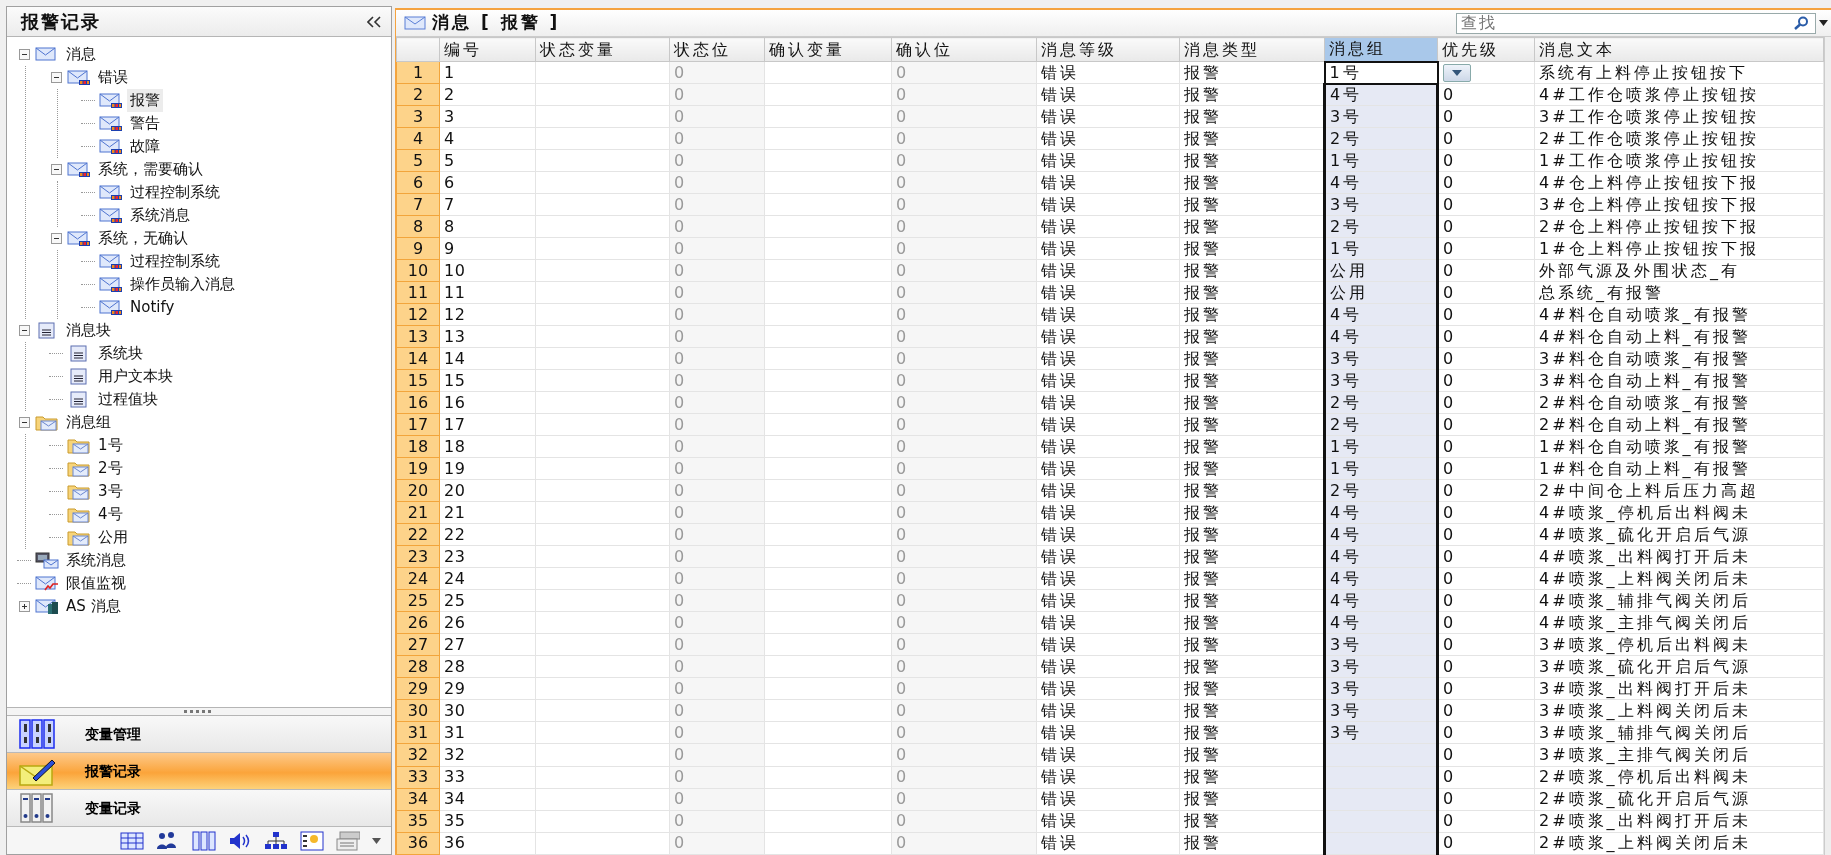 This screenshot has width=1831, height=855. What do you see at coordinates (276, 840) in the screenshot?
I see `network-icon` at bounding box center [276, 840].